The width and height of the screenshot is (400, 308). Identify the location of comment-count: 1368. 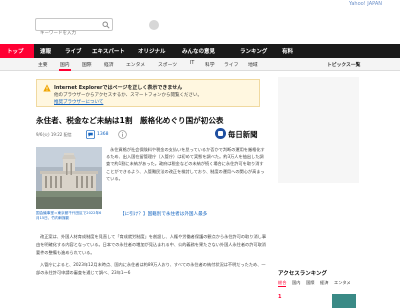
(102, 134).